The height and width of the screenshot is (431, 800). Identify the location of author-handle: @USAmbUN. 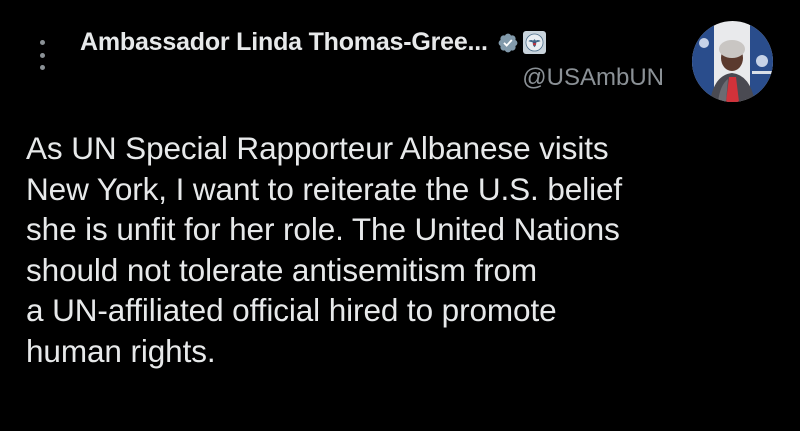
(593, 78).